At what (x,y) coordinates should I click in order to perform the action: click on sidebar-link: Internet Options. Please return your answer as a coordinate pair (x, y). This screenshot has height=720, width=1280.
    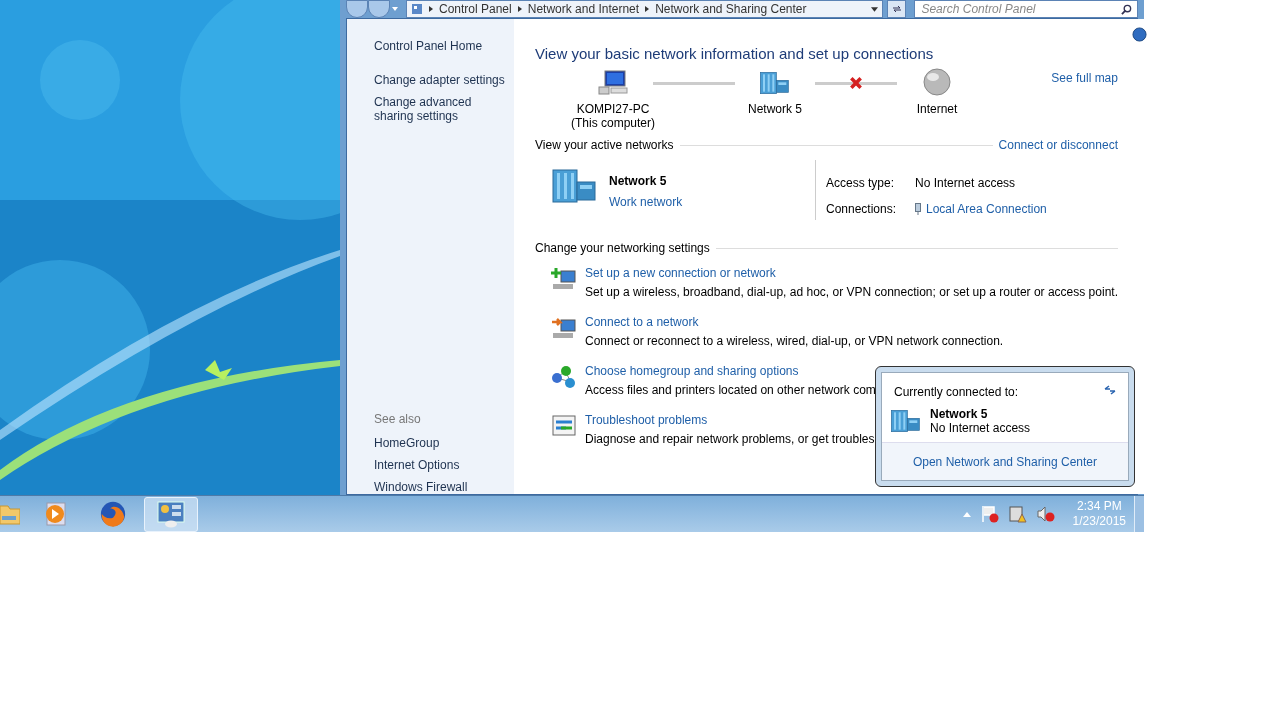
    Looking at the image, I should click on (444, 465).